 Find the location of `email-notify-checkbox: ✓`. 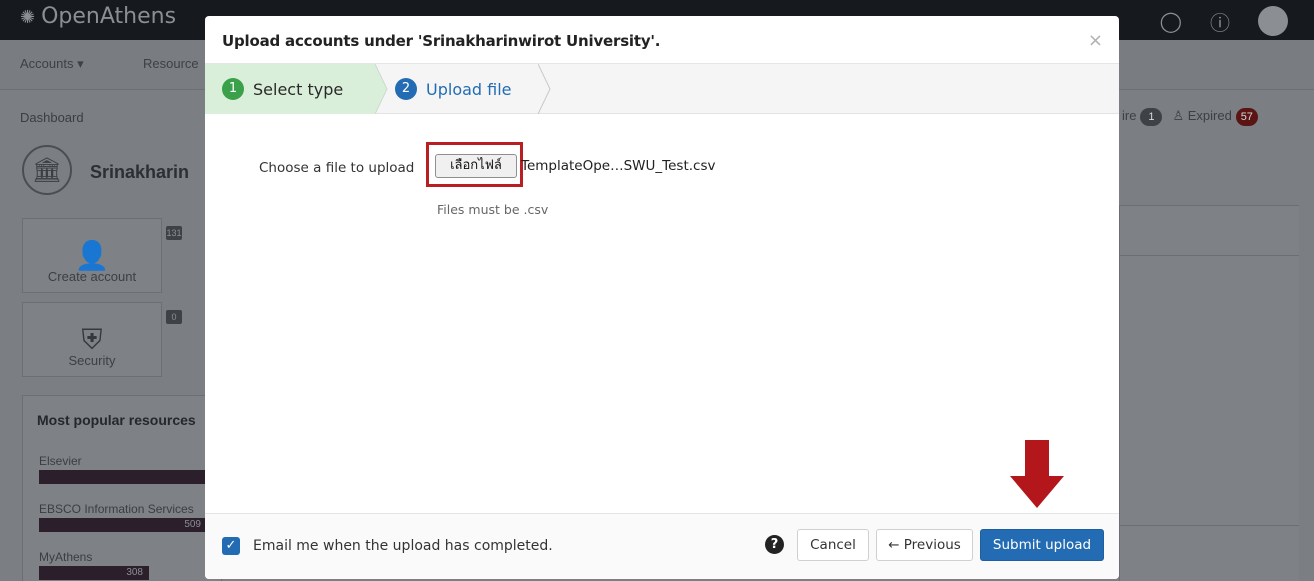

email-notify-checkbox: ✓ is located at coordinates (231, 546).